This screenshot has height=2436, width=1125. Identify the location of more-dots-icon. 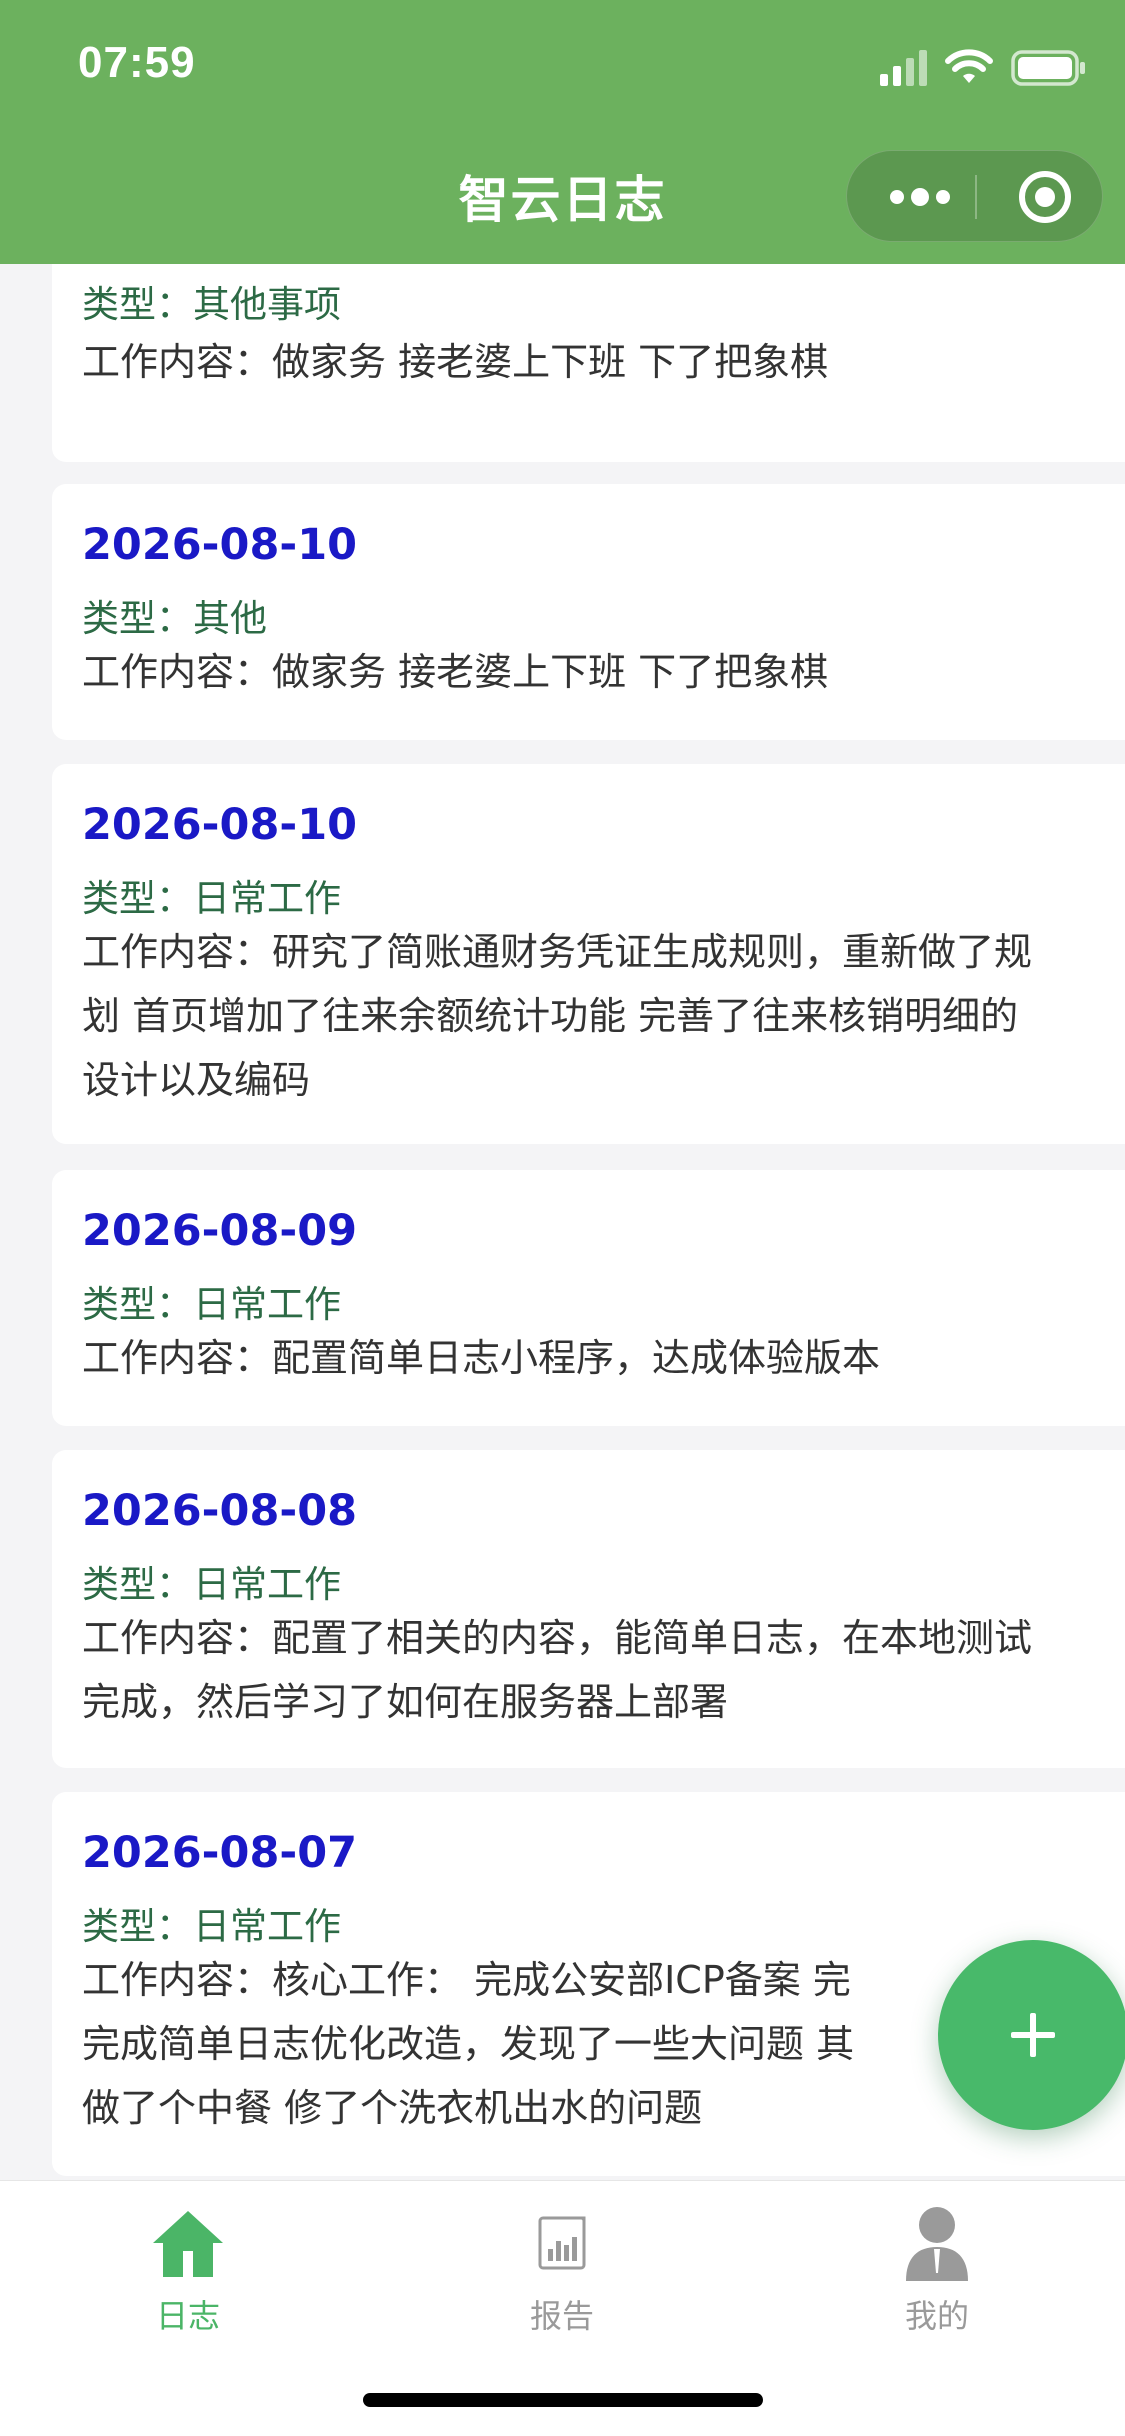
(920, 197).